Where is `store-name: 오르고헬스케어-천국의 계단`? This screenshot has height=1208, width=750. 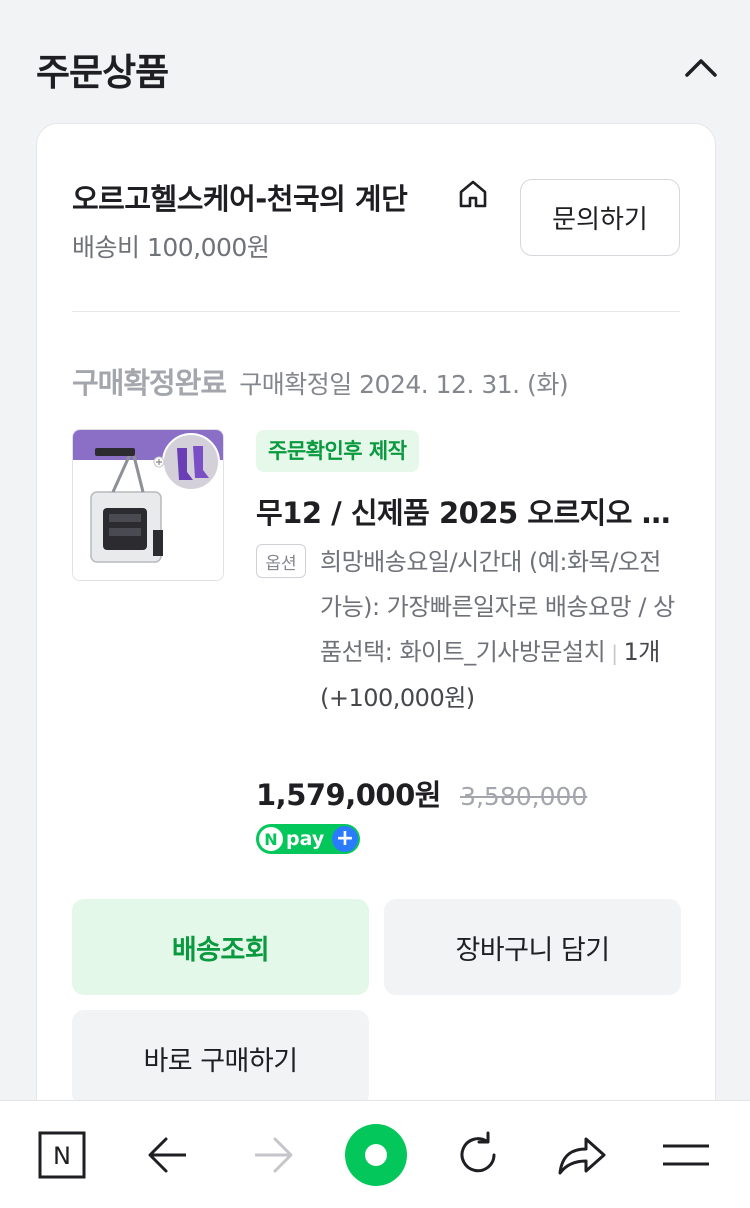
store-name: 오르고헬스케어-천국의 계단 is located at coordinates (252, 197).